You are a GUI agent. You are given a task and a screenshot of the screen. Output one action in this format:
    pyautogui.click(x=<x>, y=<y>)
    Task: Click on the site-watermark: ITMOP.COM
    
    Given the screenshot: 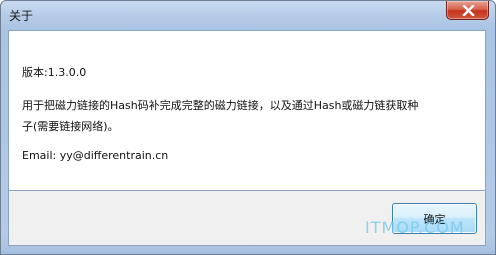 What is the action you would take?
    pyautogui.click(x=415, y=227)
    